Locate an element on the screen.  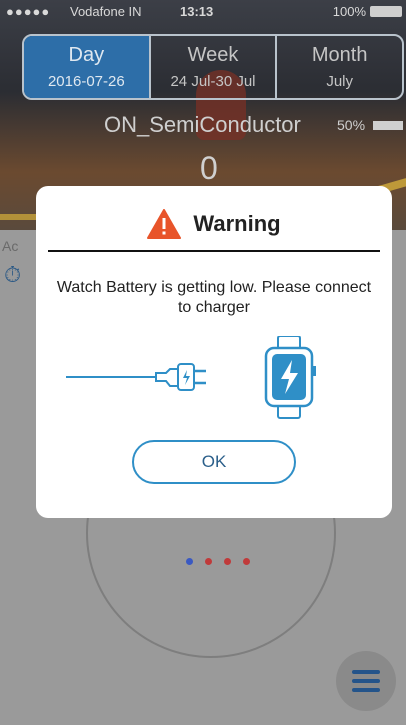
device-battery-icon is located at coordinates (388, 125).